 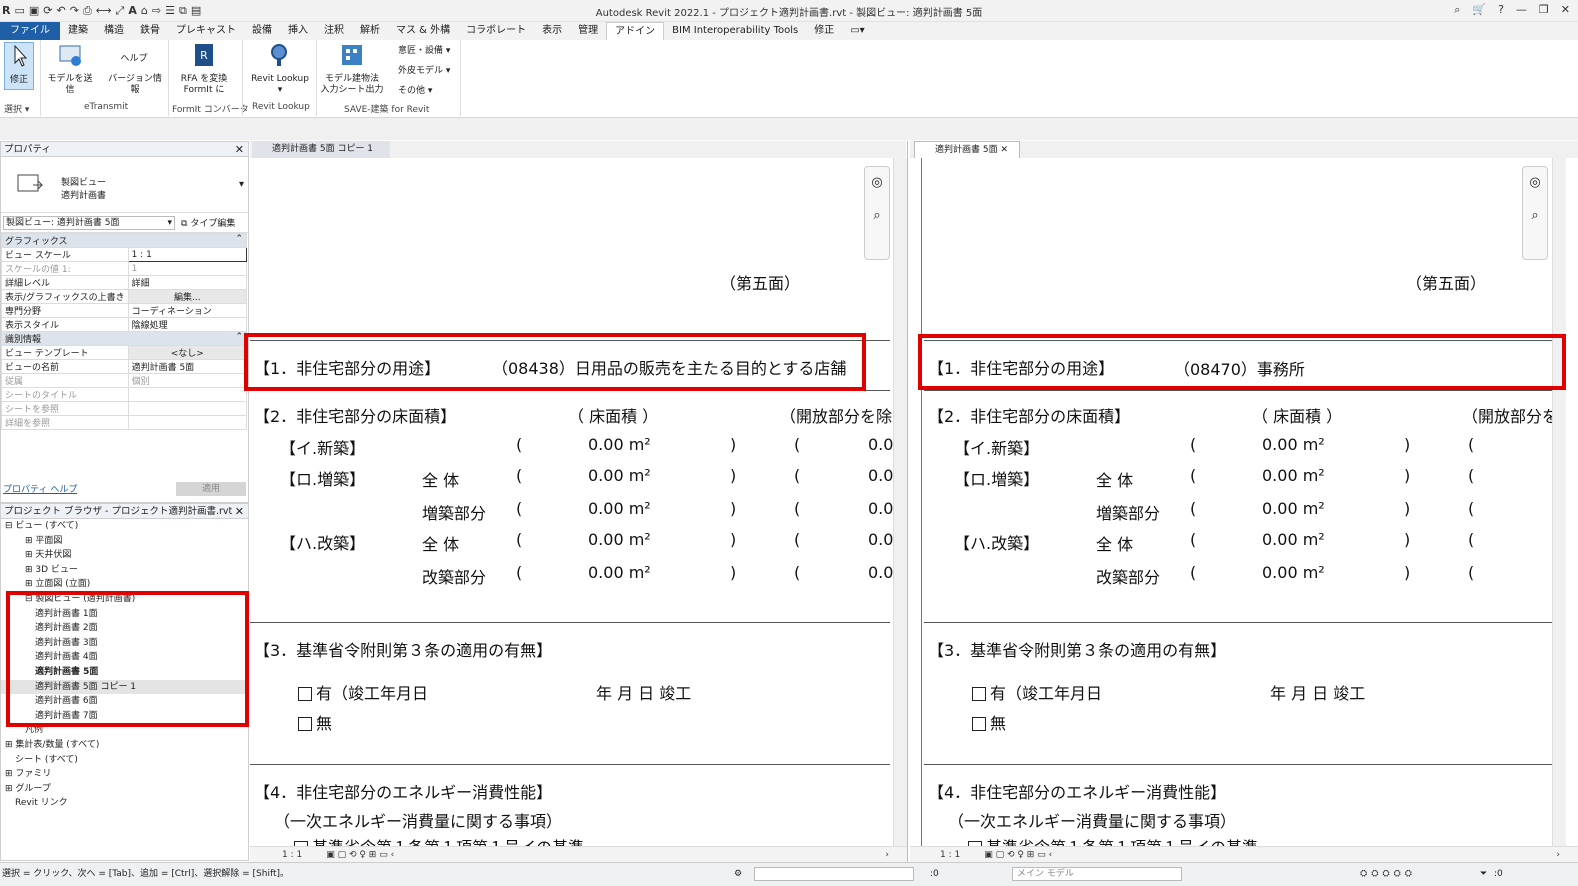 I want to click on section-identity: 識別情報 ⌃, so click(x=124, y=338).